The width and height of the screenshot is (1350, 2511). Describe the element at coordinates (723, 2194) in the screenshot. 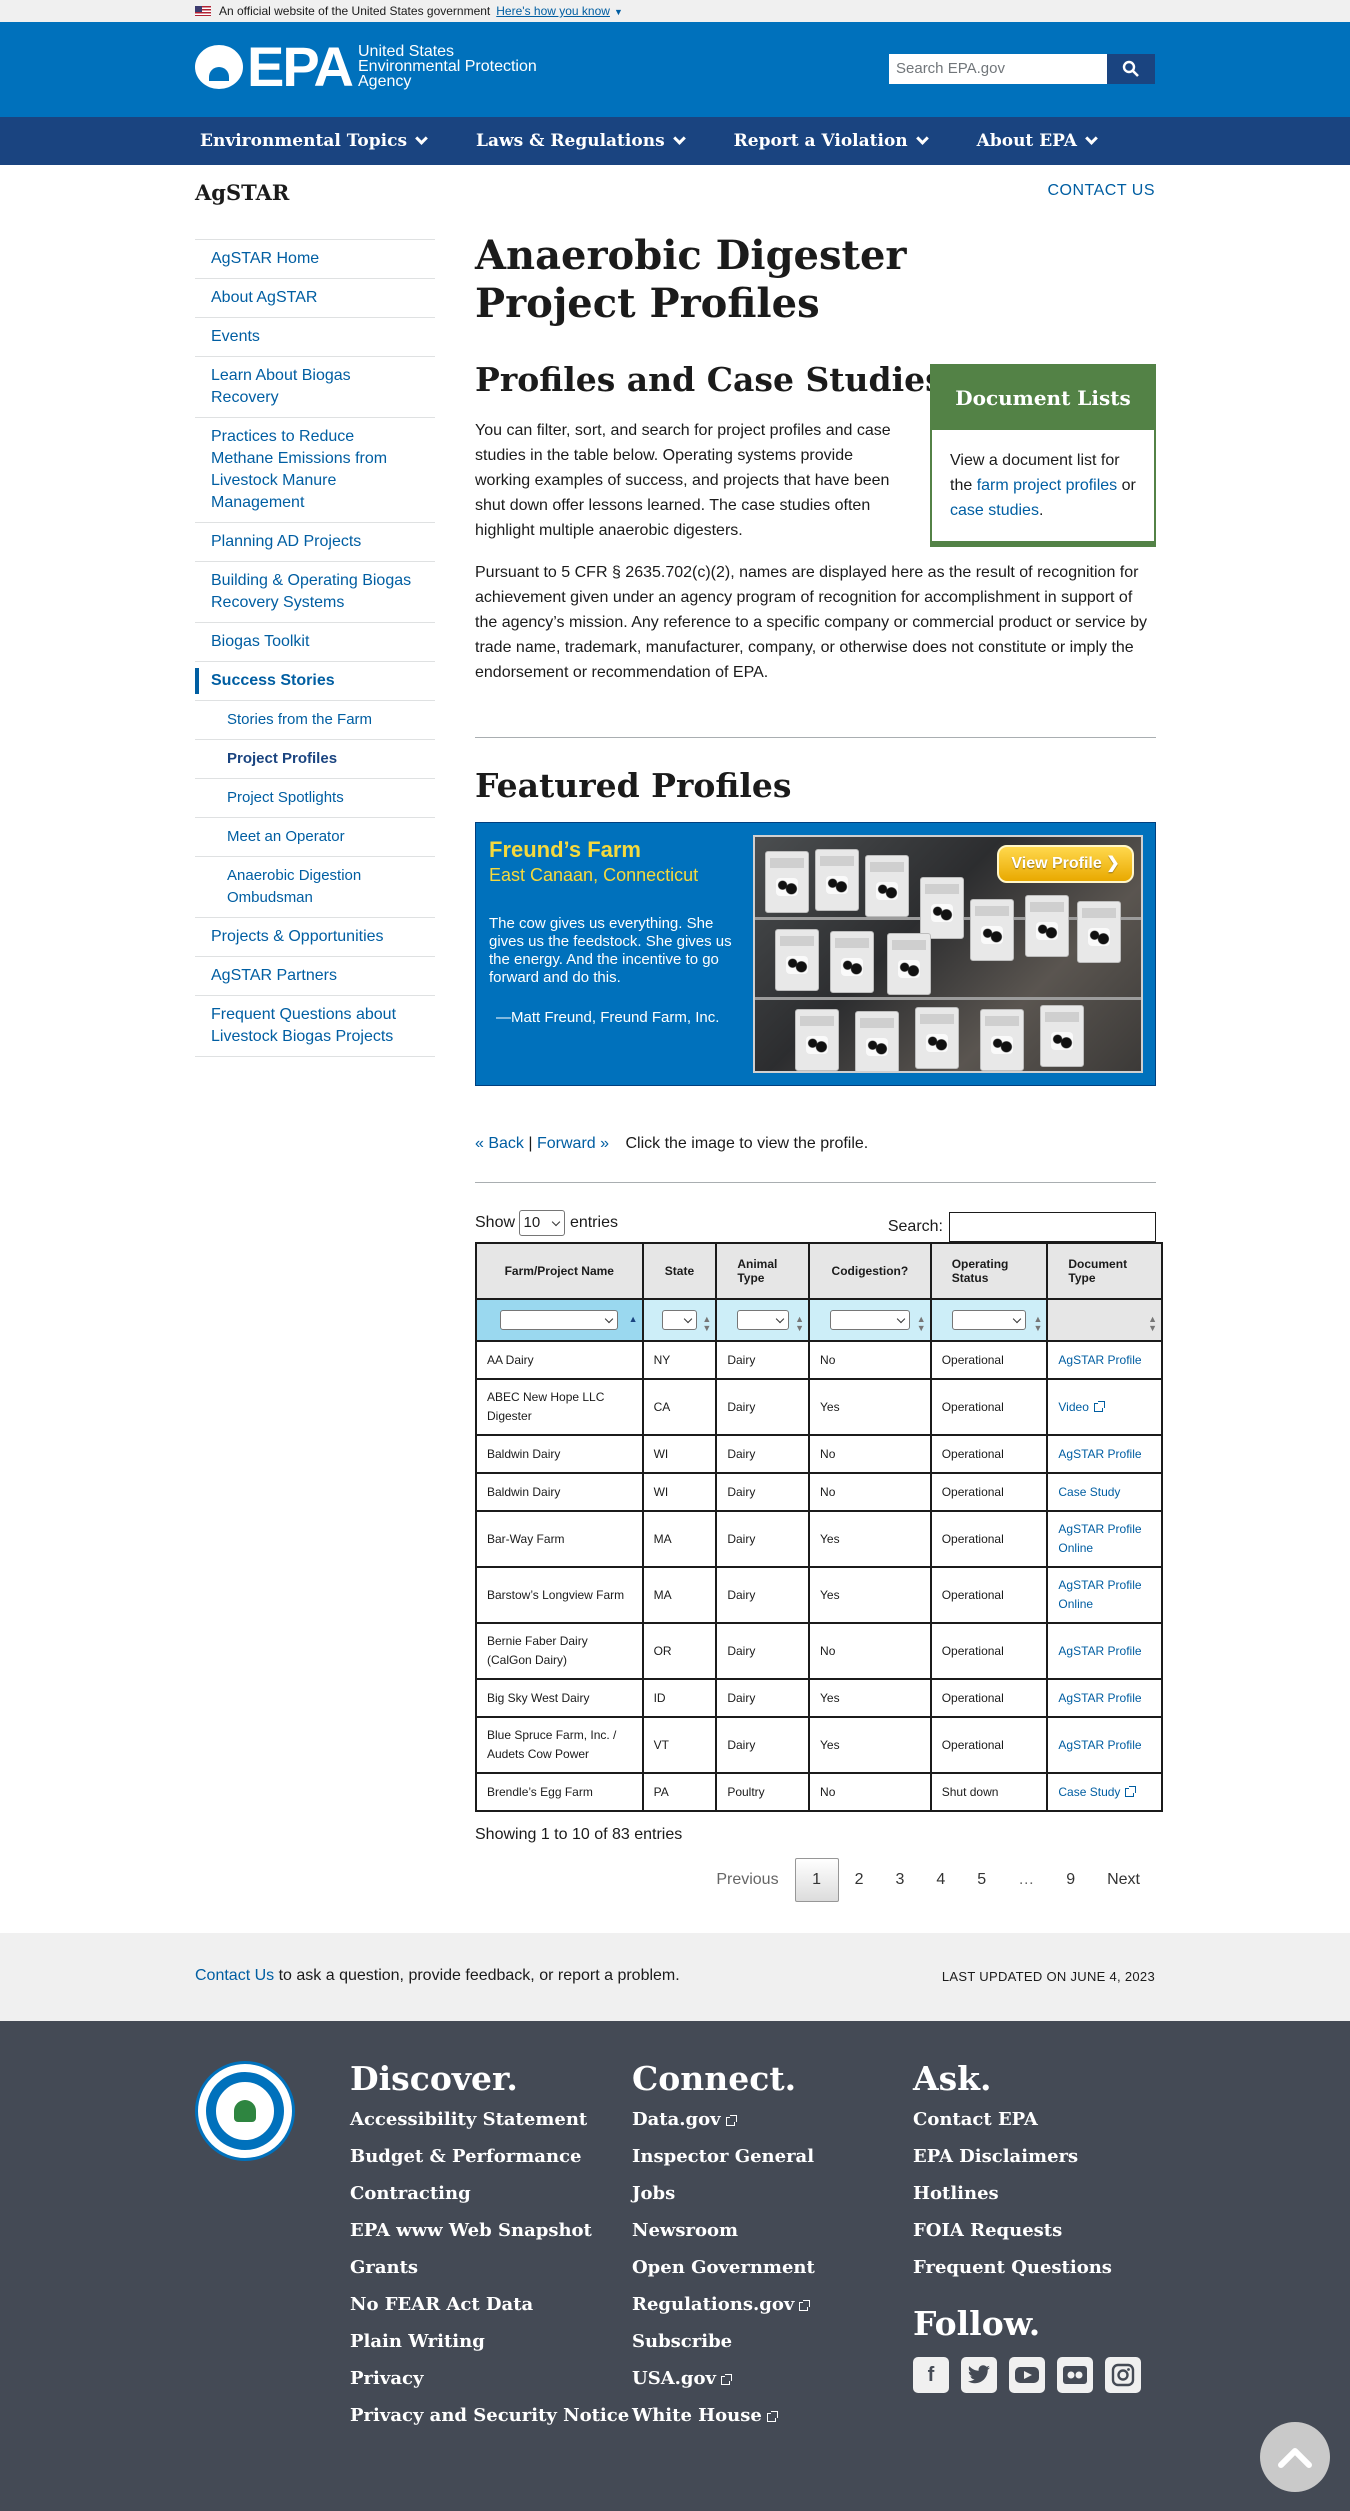

I see `footer-link: Jobs` at that location.